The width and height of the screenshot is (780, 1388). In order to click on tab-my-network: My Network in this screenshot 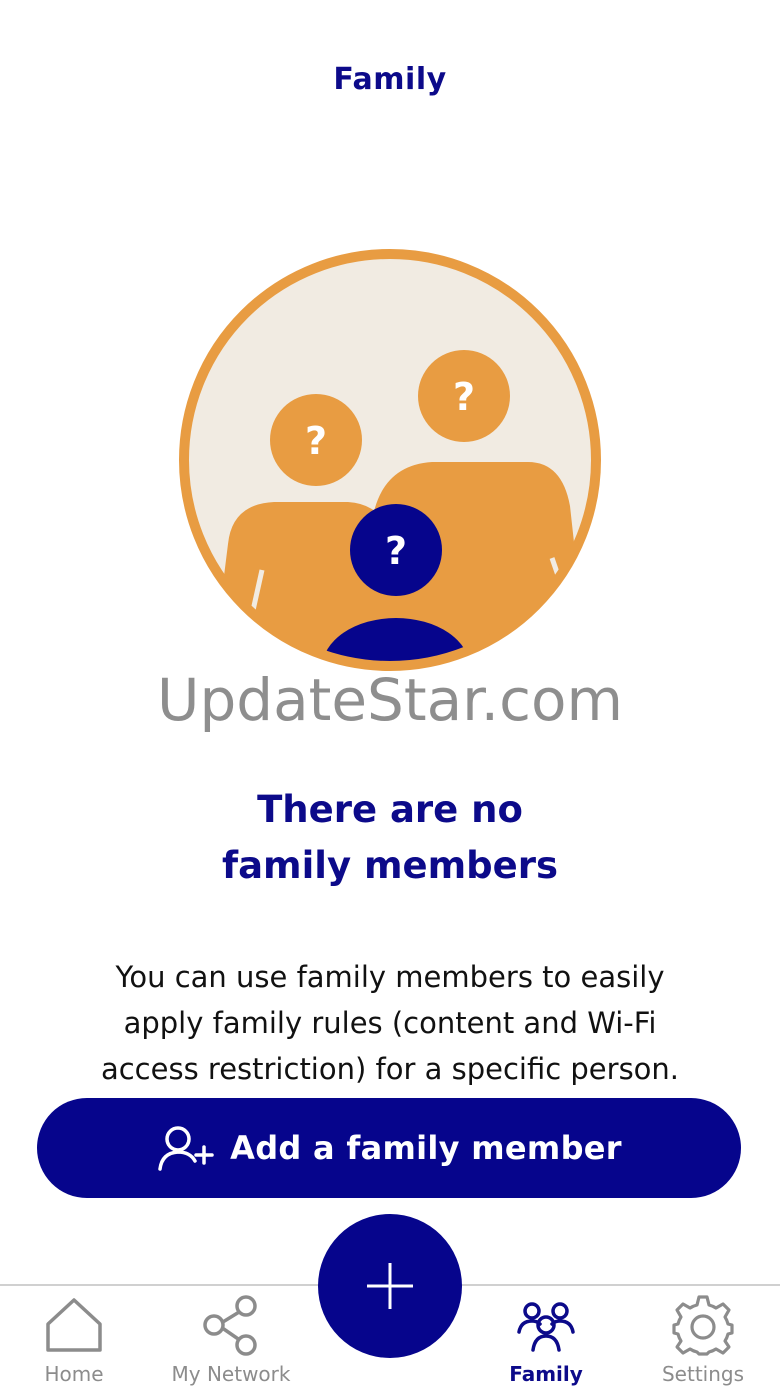, I will do `click(231, 1340)`.